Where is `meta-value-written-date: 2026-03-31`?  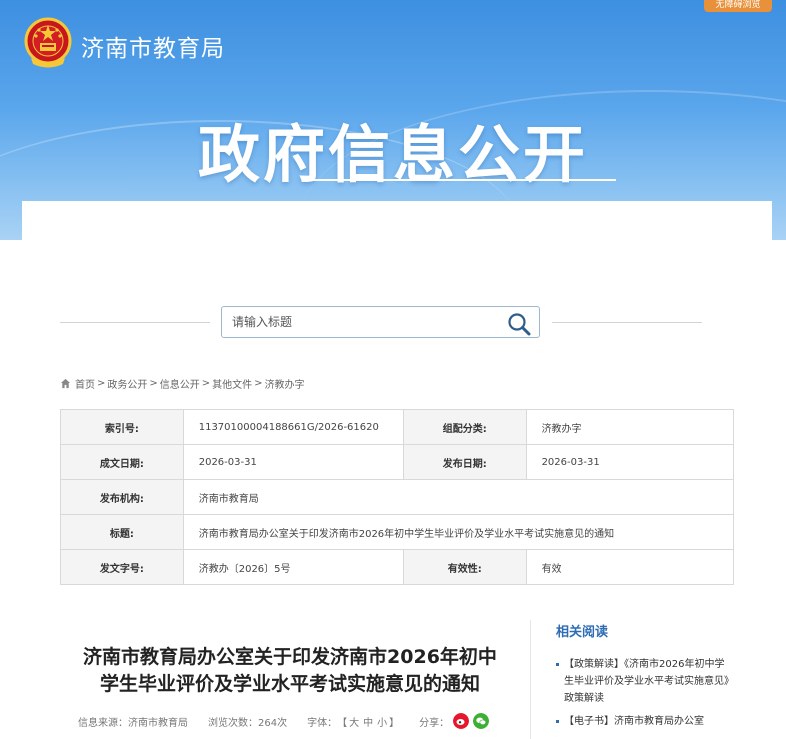 meta-value-written-date: 2026-03-31 is located at coordinates (293, 462).